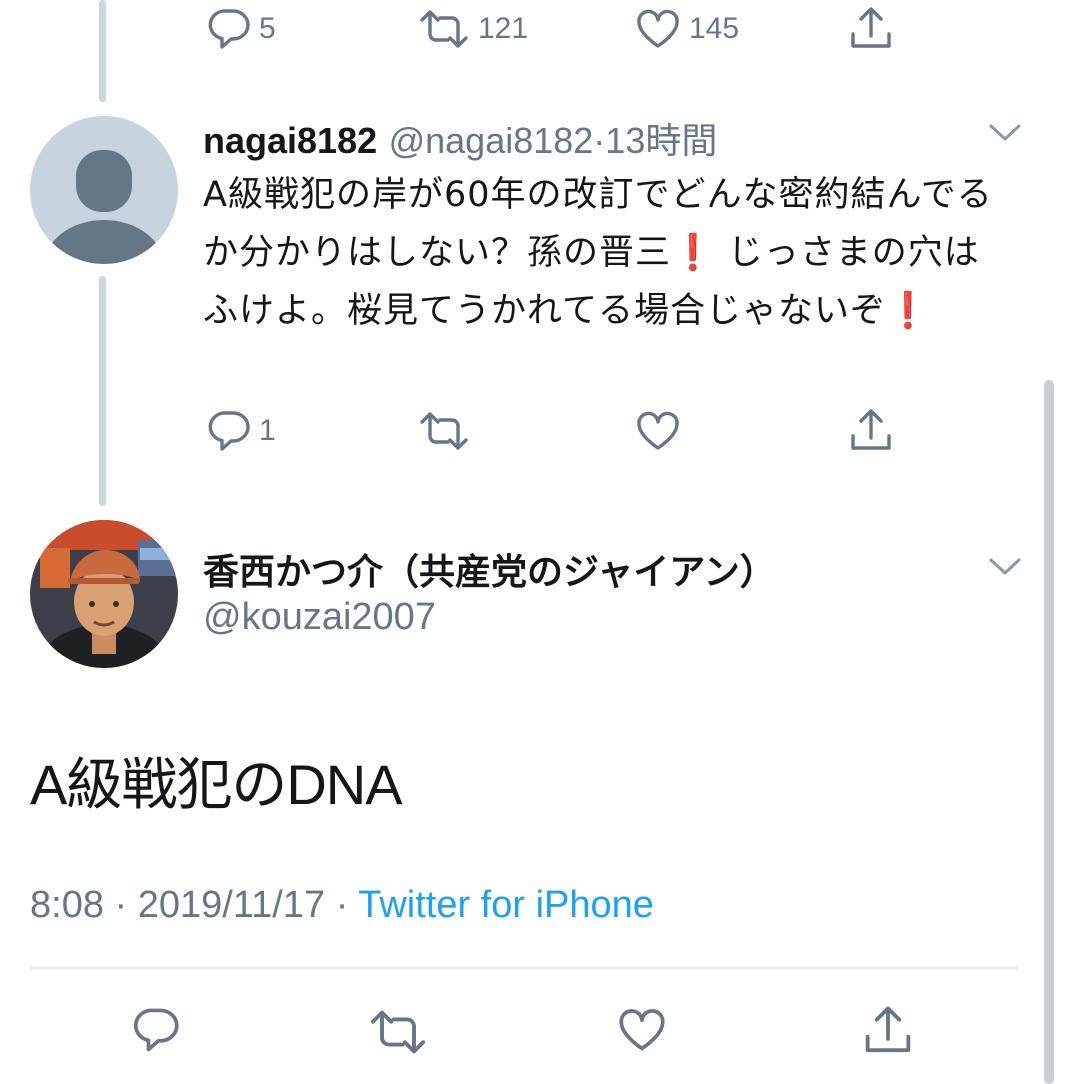 Image resolution: width=1080 pixels, height=1084 pixels. What do you see at coordinates (1049, 732) in the screenshot?
I see `scrollbar` at bounding box center [1049, 732].